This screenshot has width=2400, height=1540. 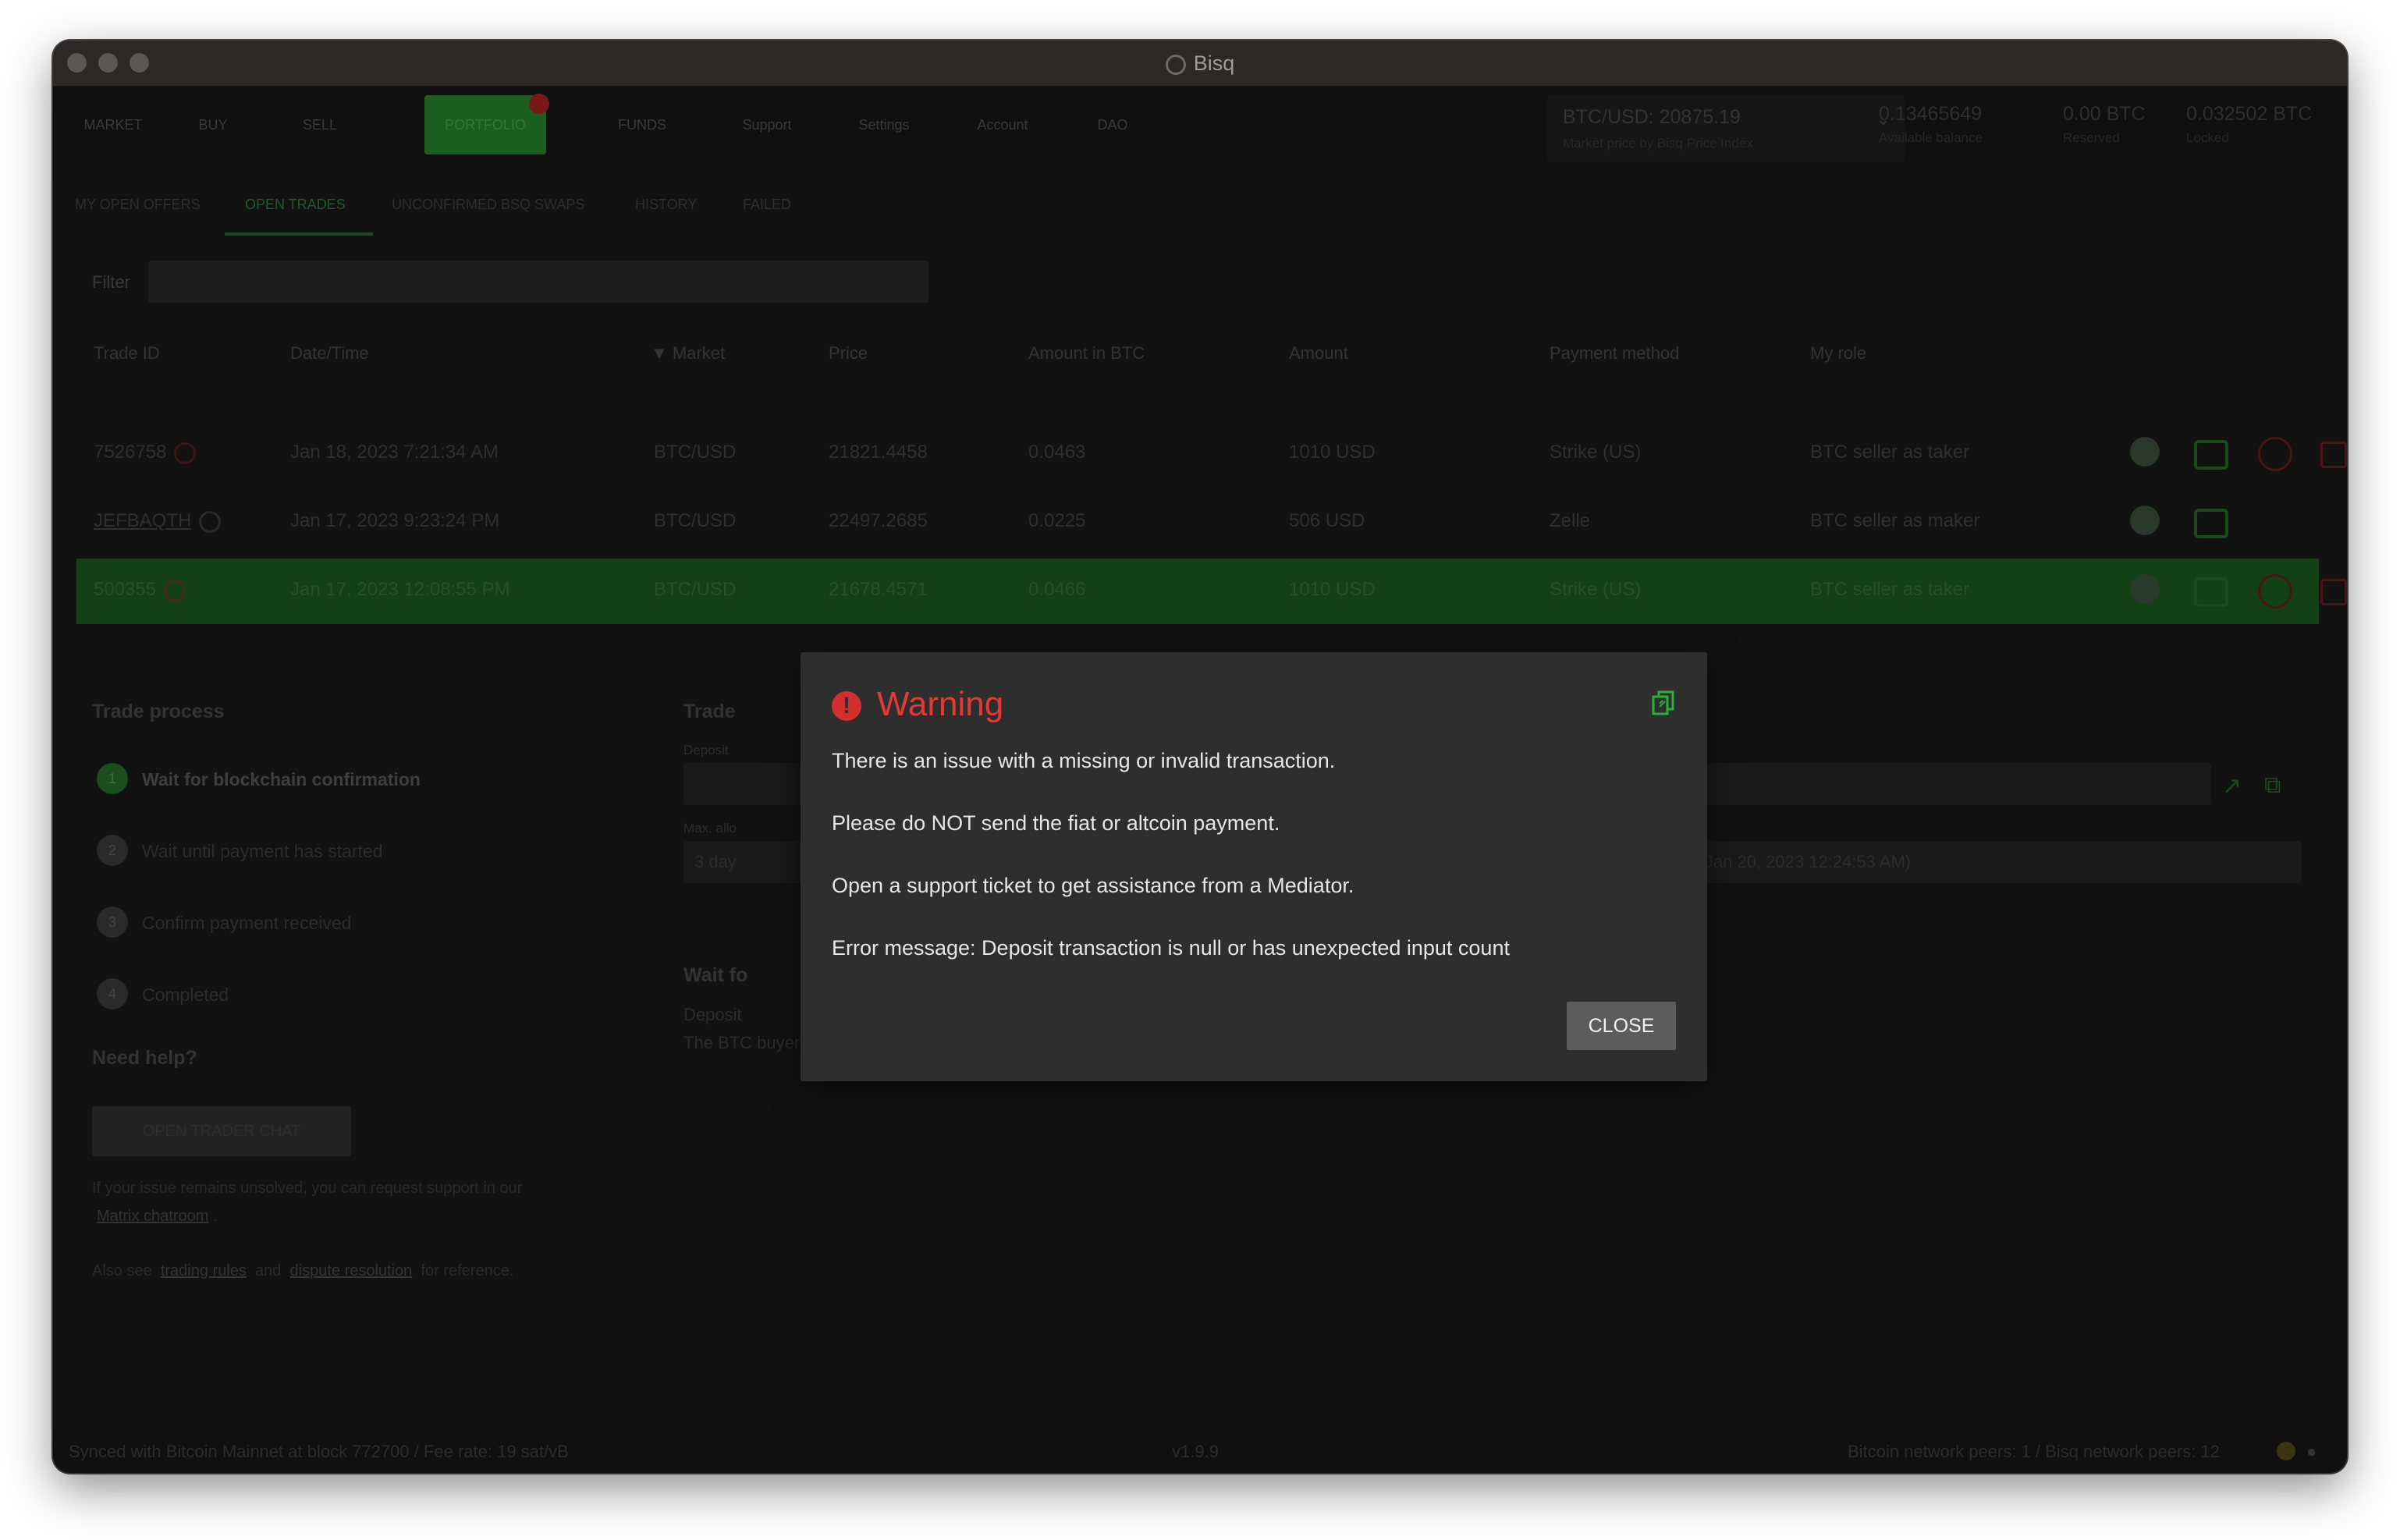 I want to click on cell-trade-id: 7526758, so click(x=145, y=453).